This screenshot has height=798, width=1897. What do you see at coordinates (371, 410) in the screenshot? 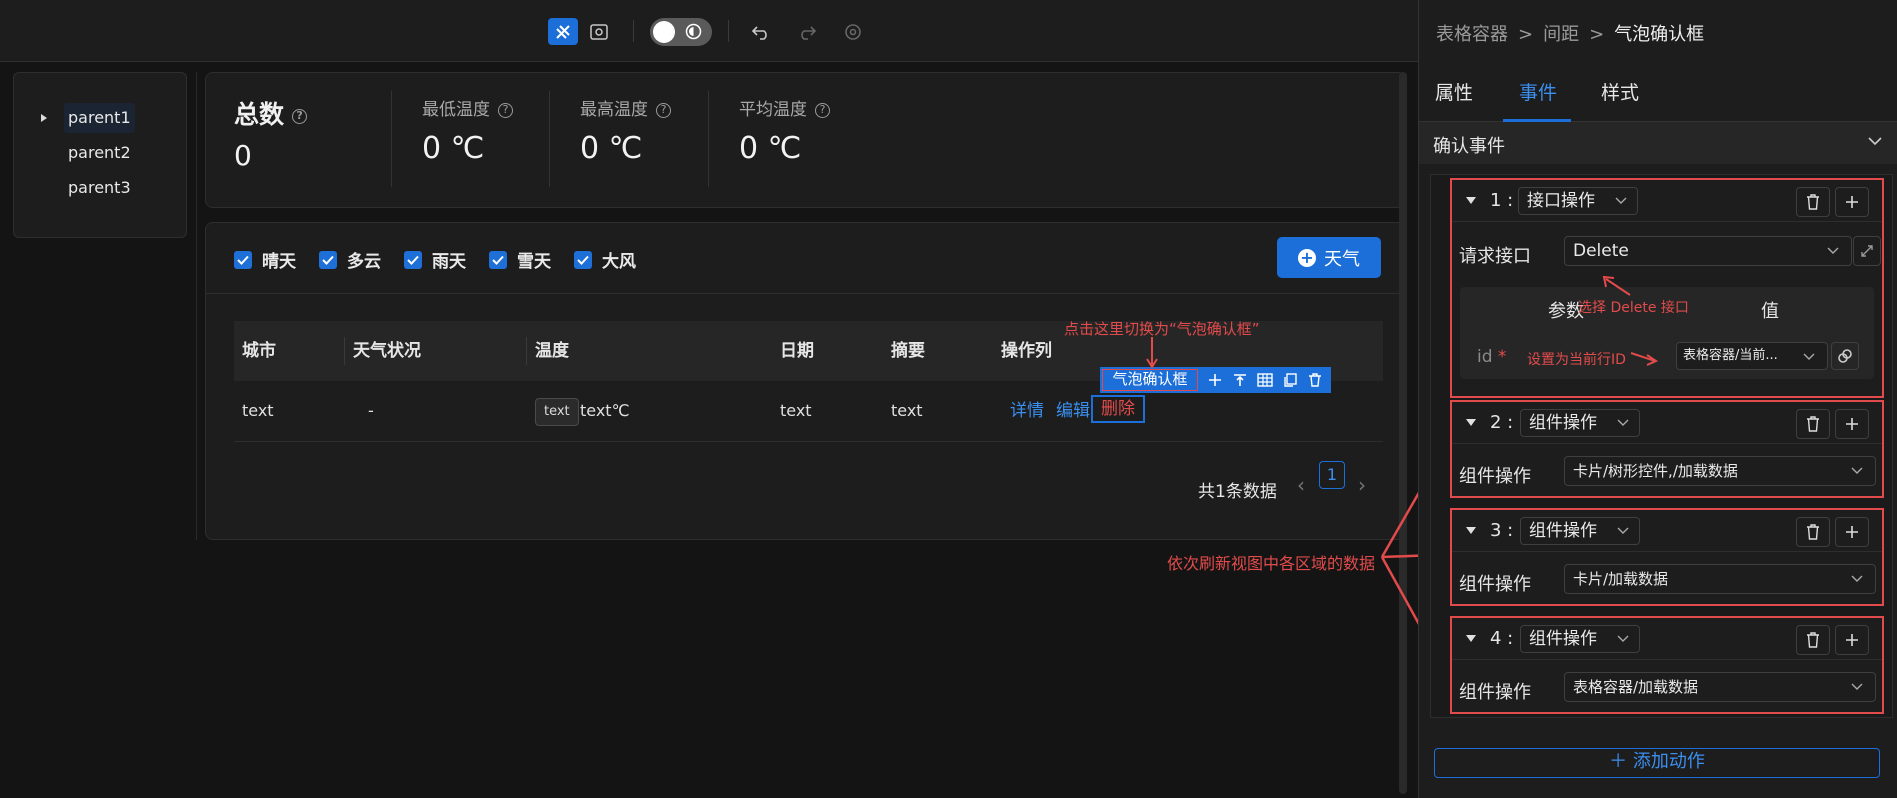
I see `cell-weather: -` at bounding box center [371, 410].